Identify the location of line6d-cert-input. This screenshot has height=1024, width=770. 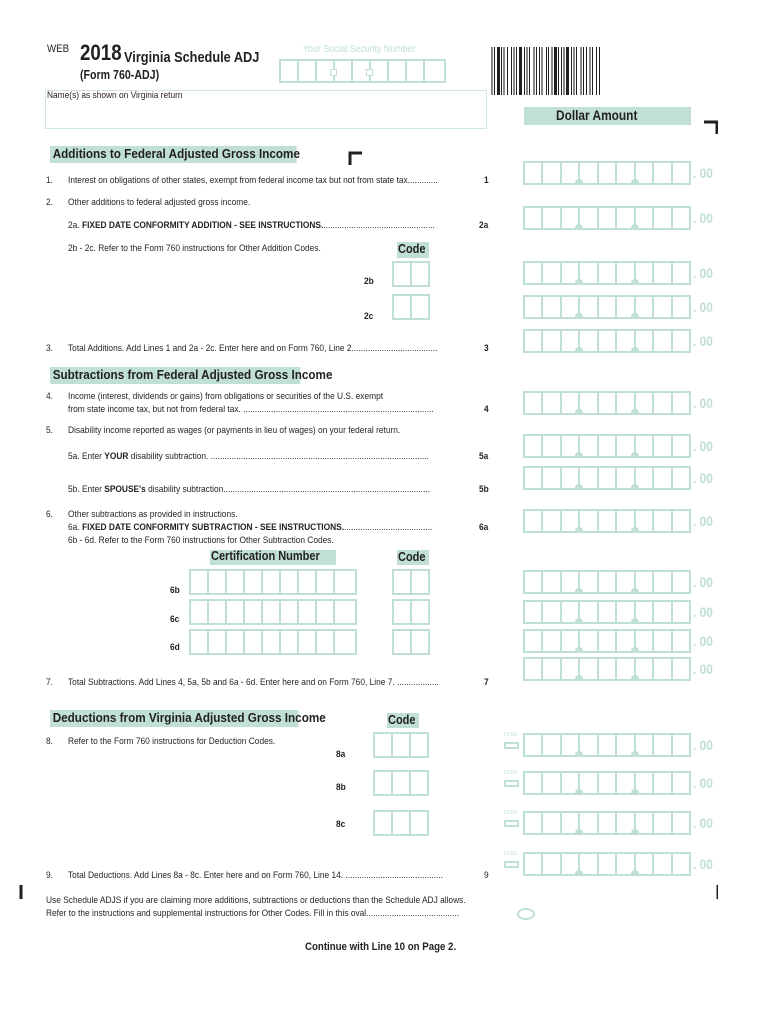
(273, 642).